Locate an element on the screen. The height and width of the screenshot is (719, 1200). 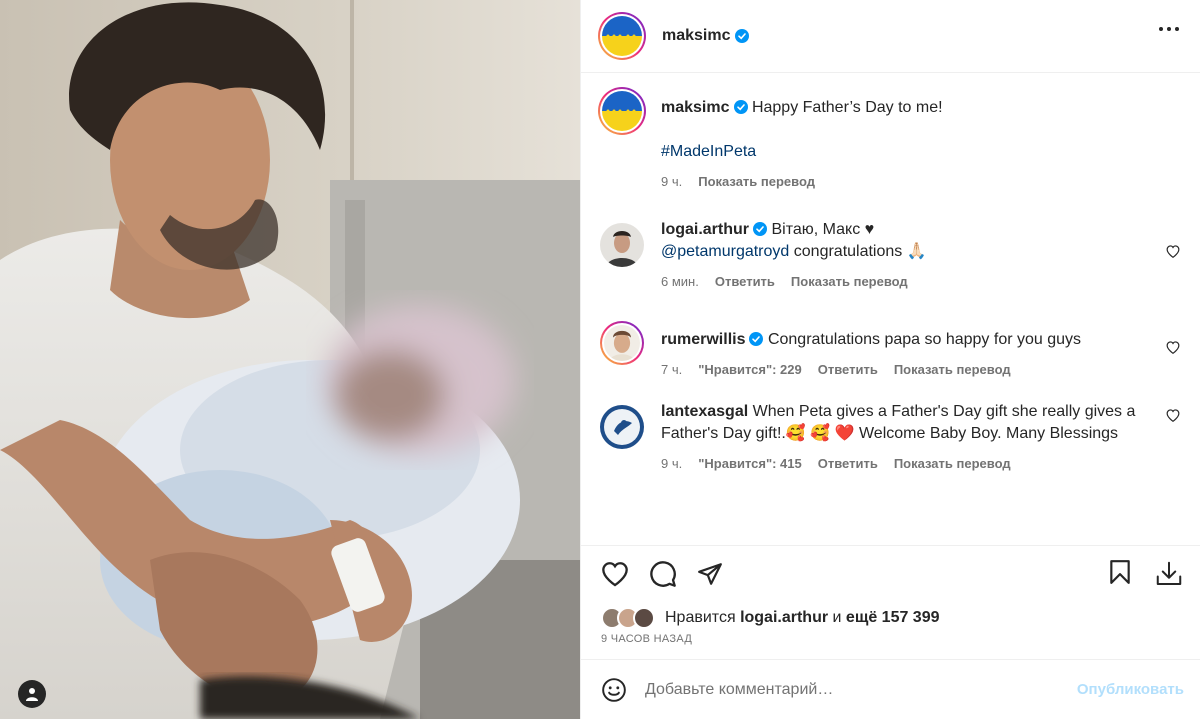
comment-time: 6 мин. is located at coordinates (680, 282).